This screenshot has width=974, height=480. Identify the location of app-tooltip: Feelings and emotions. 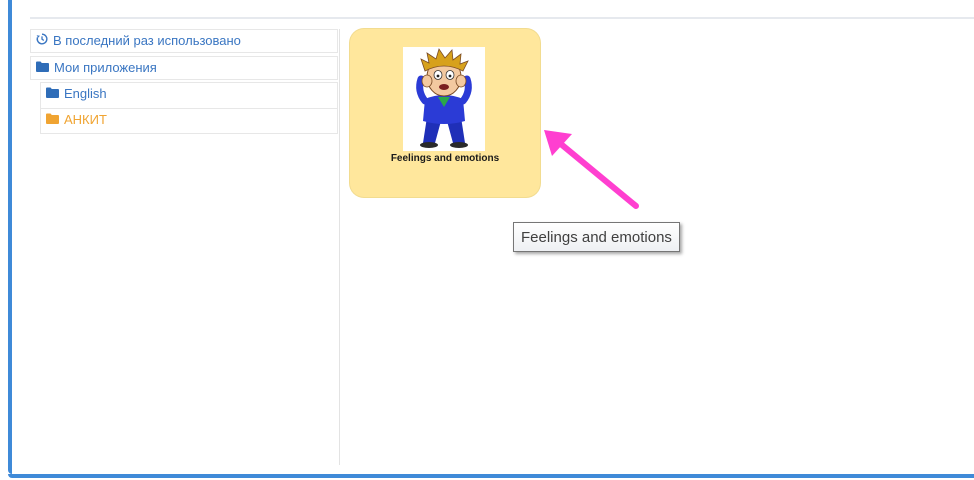
(596, 237).